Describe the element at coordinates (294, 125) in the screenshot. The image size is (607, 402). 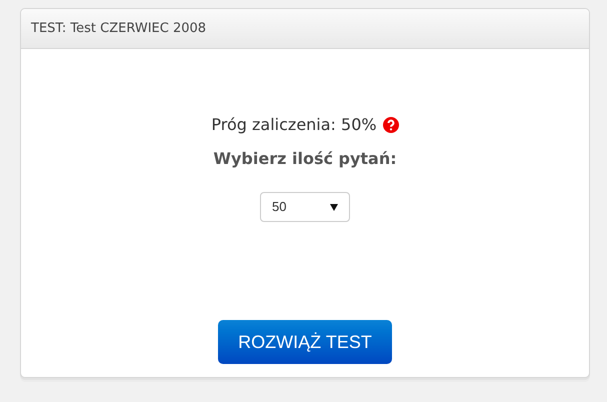
I see `pass-threshold-text: Próg zaliczenia: 50%` at that location.